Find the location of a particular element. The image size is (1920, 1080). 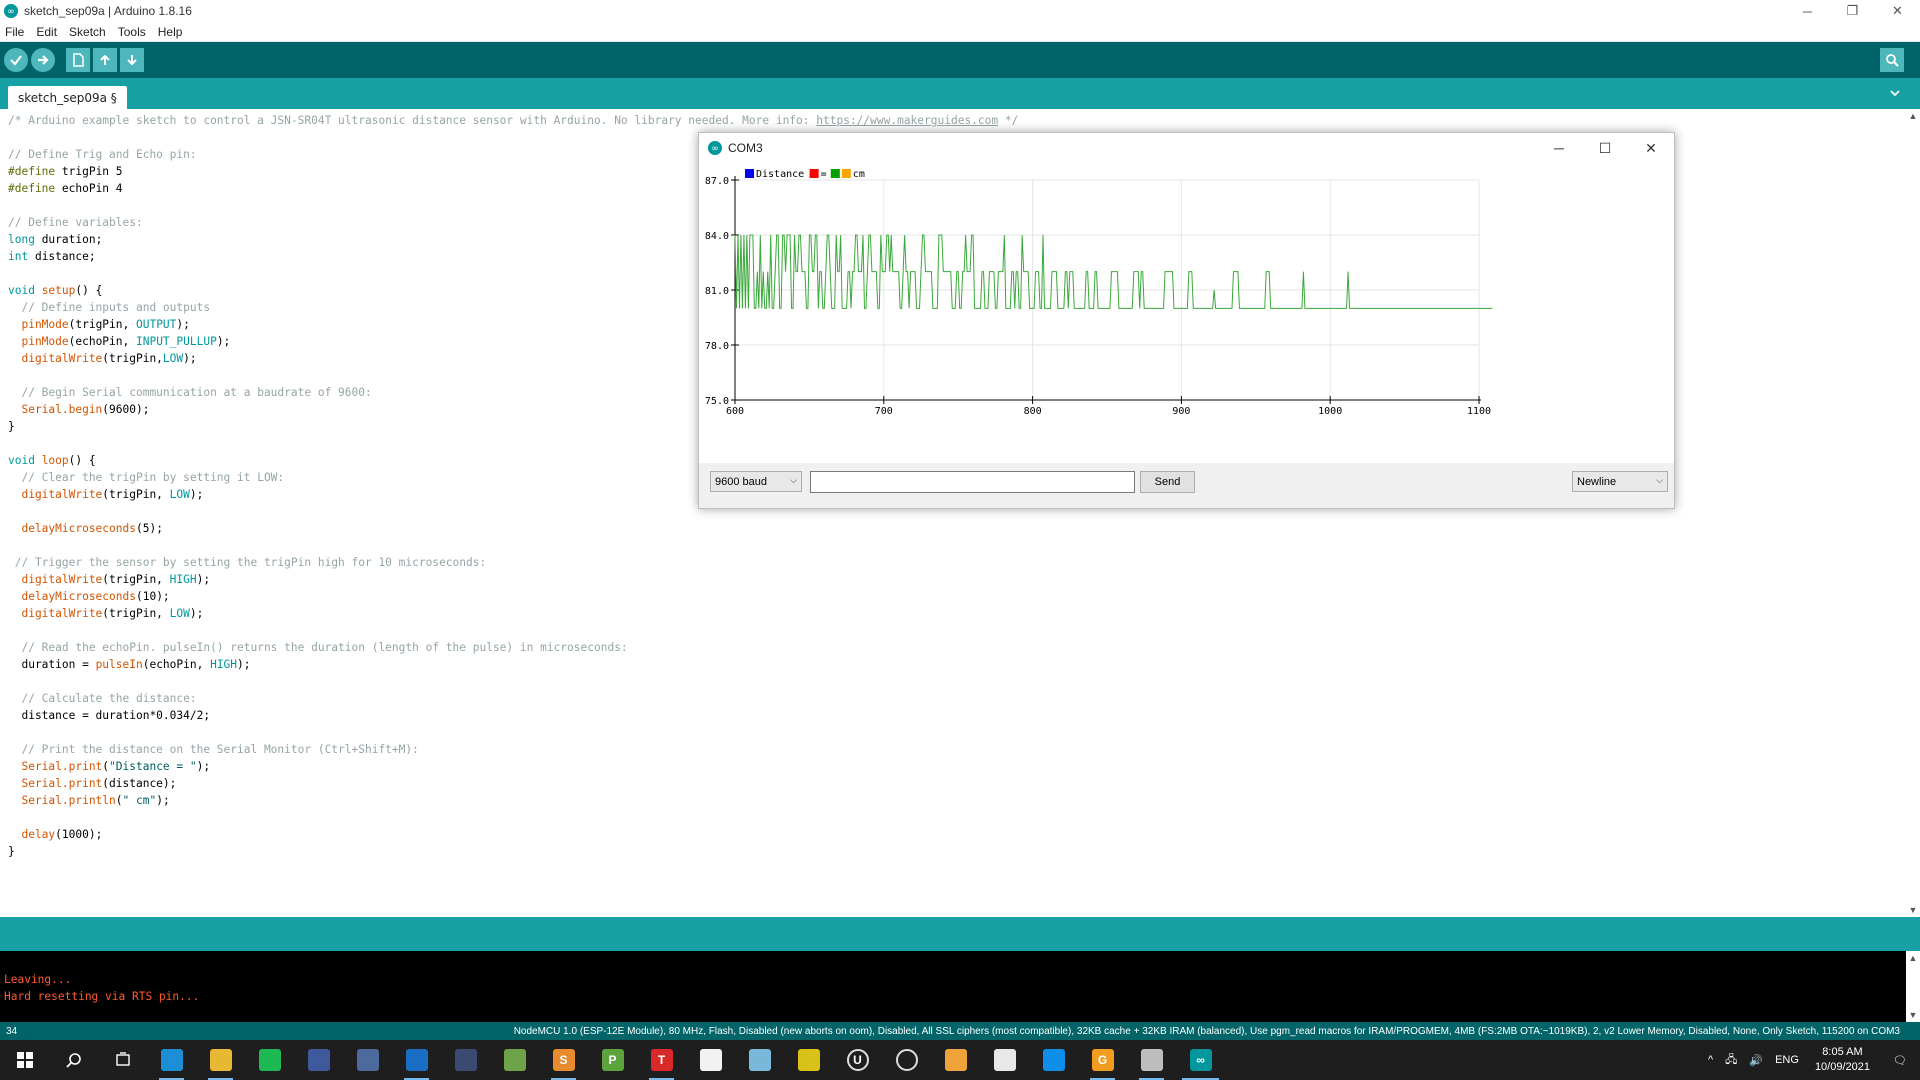

taskbar-keepass-button is located at coordinates (465, 1060).